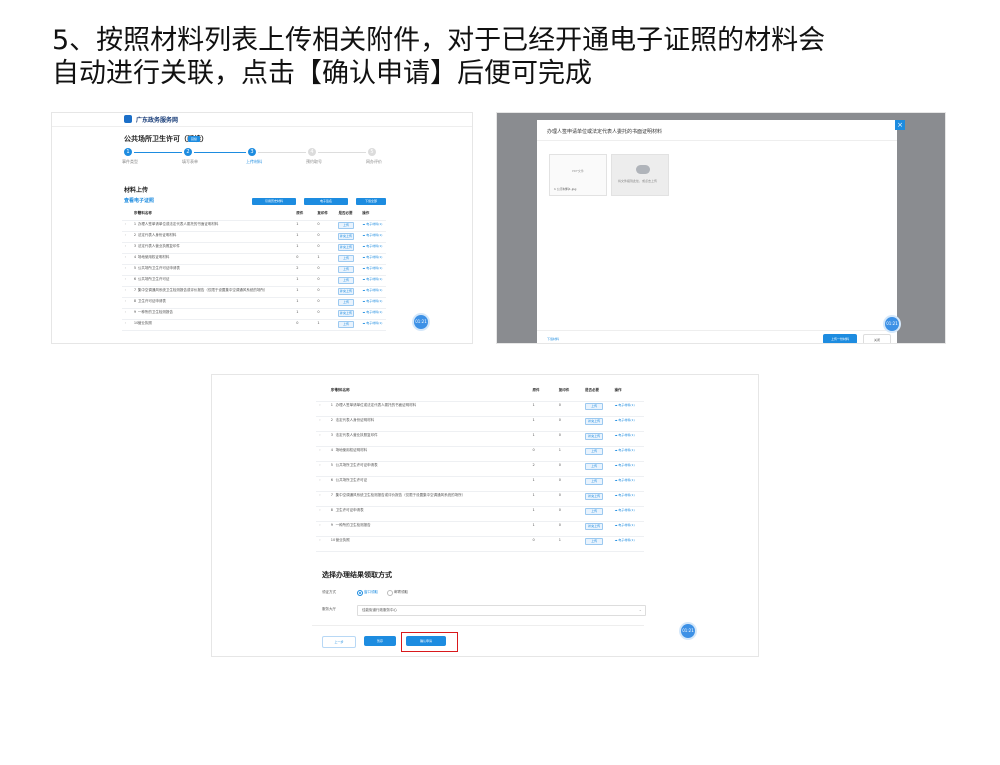 This screenshot has width=1000, height=765. I want to click on highlight-box, so click(429, 642).